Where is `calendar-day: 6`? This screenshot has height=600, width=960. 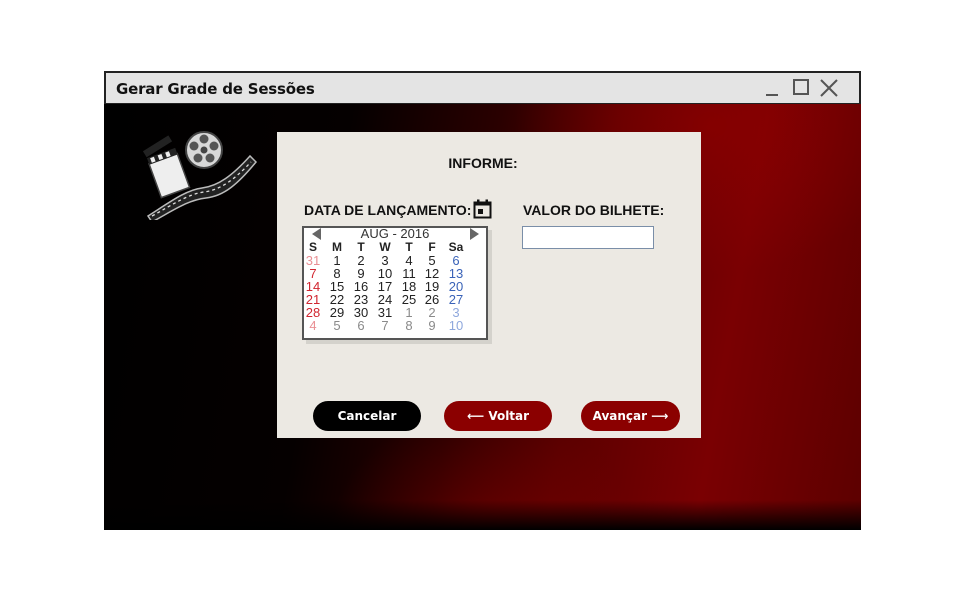 calendar-day: 6 is located at coordinates (361, 325).